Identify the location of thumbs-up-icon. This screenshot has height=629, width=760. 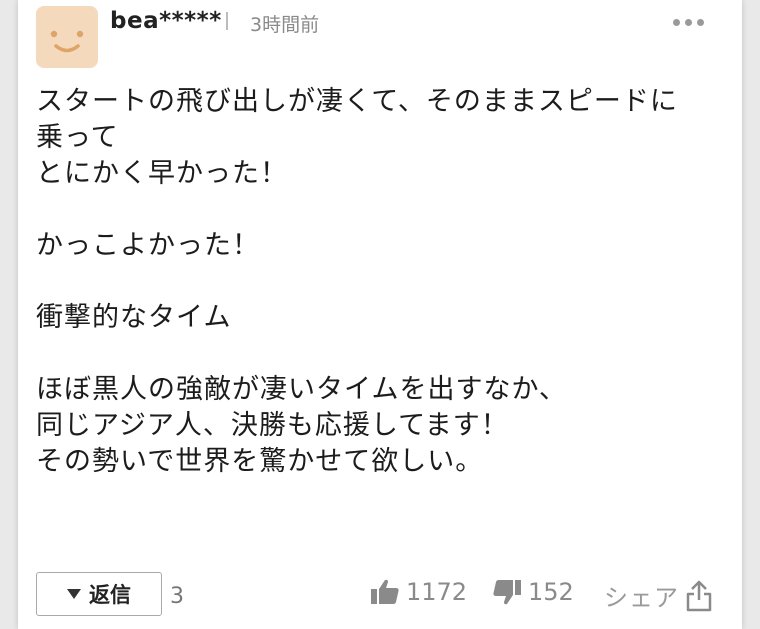
(385, 591).